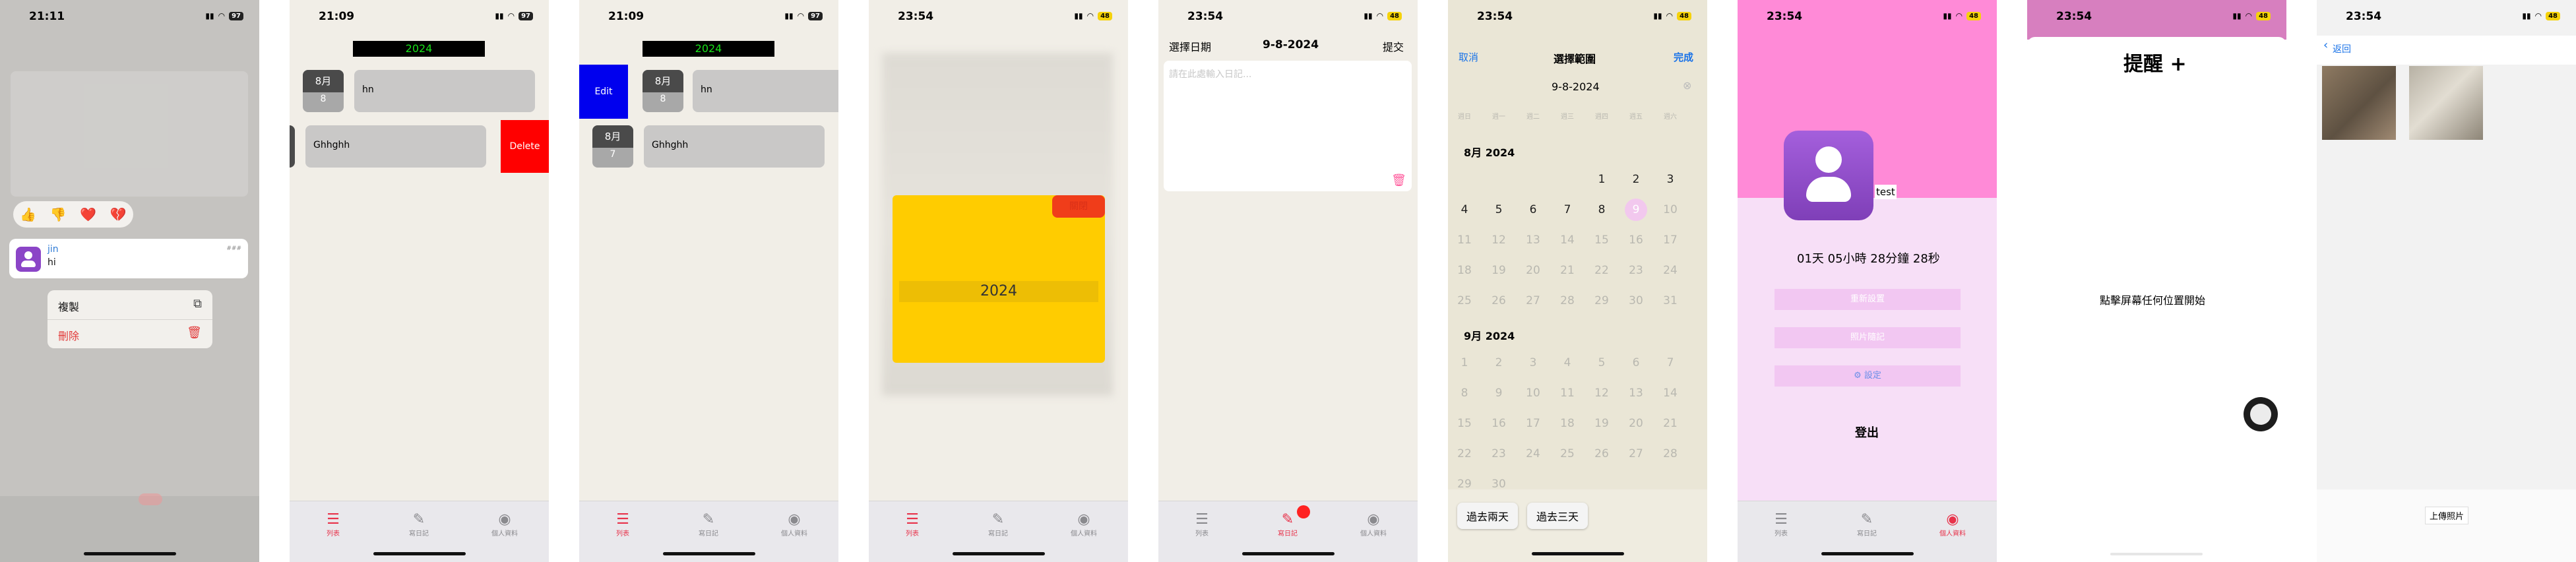 This screenshot has height=562, width=2576. What do you see at coordinates (59, 214) in the screenshot?
I see `thumbs-down-reaction: 👎` at bounding box center [59, 214].